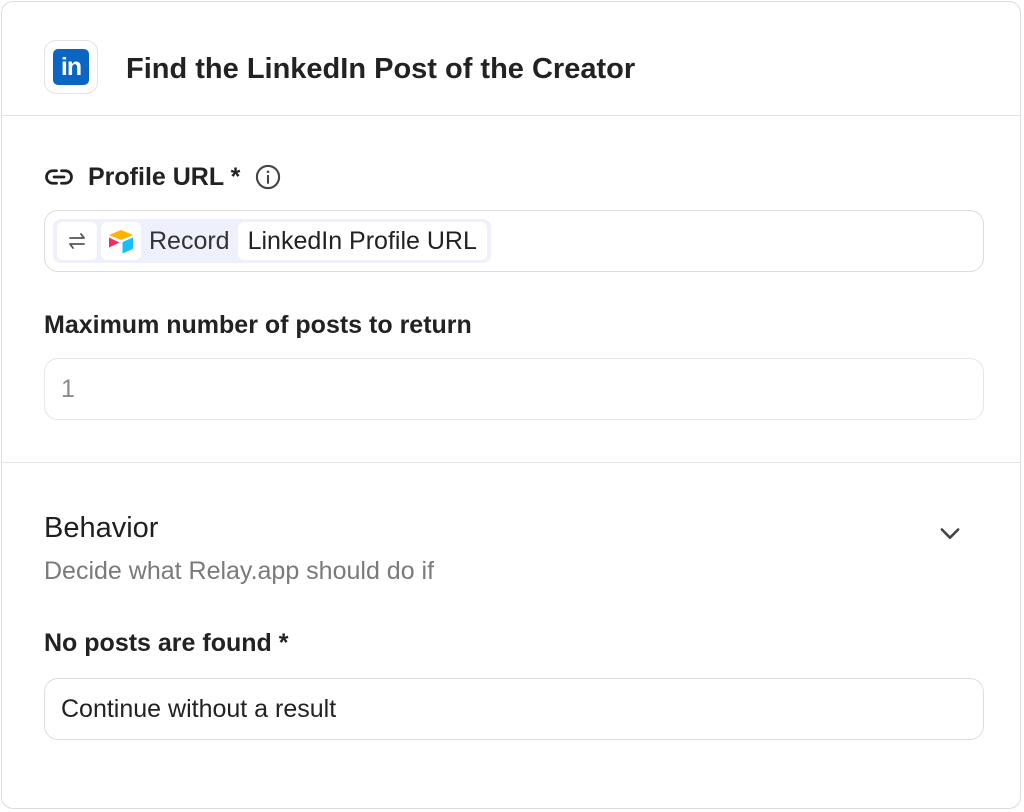 This screenshot has height=812, width=1024. Describe the element at coordinates (121, 241) in the screenshot. I see `airtable-icon` at that location.